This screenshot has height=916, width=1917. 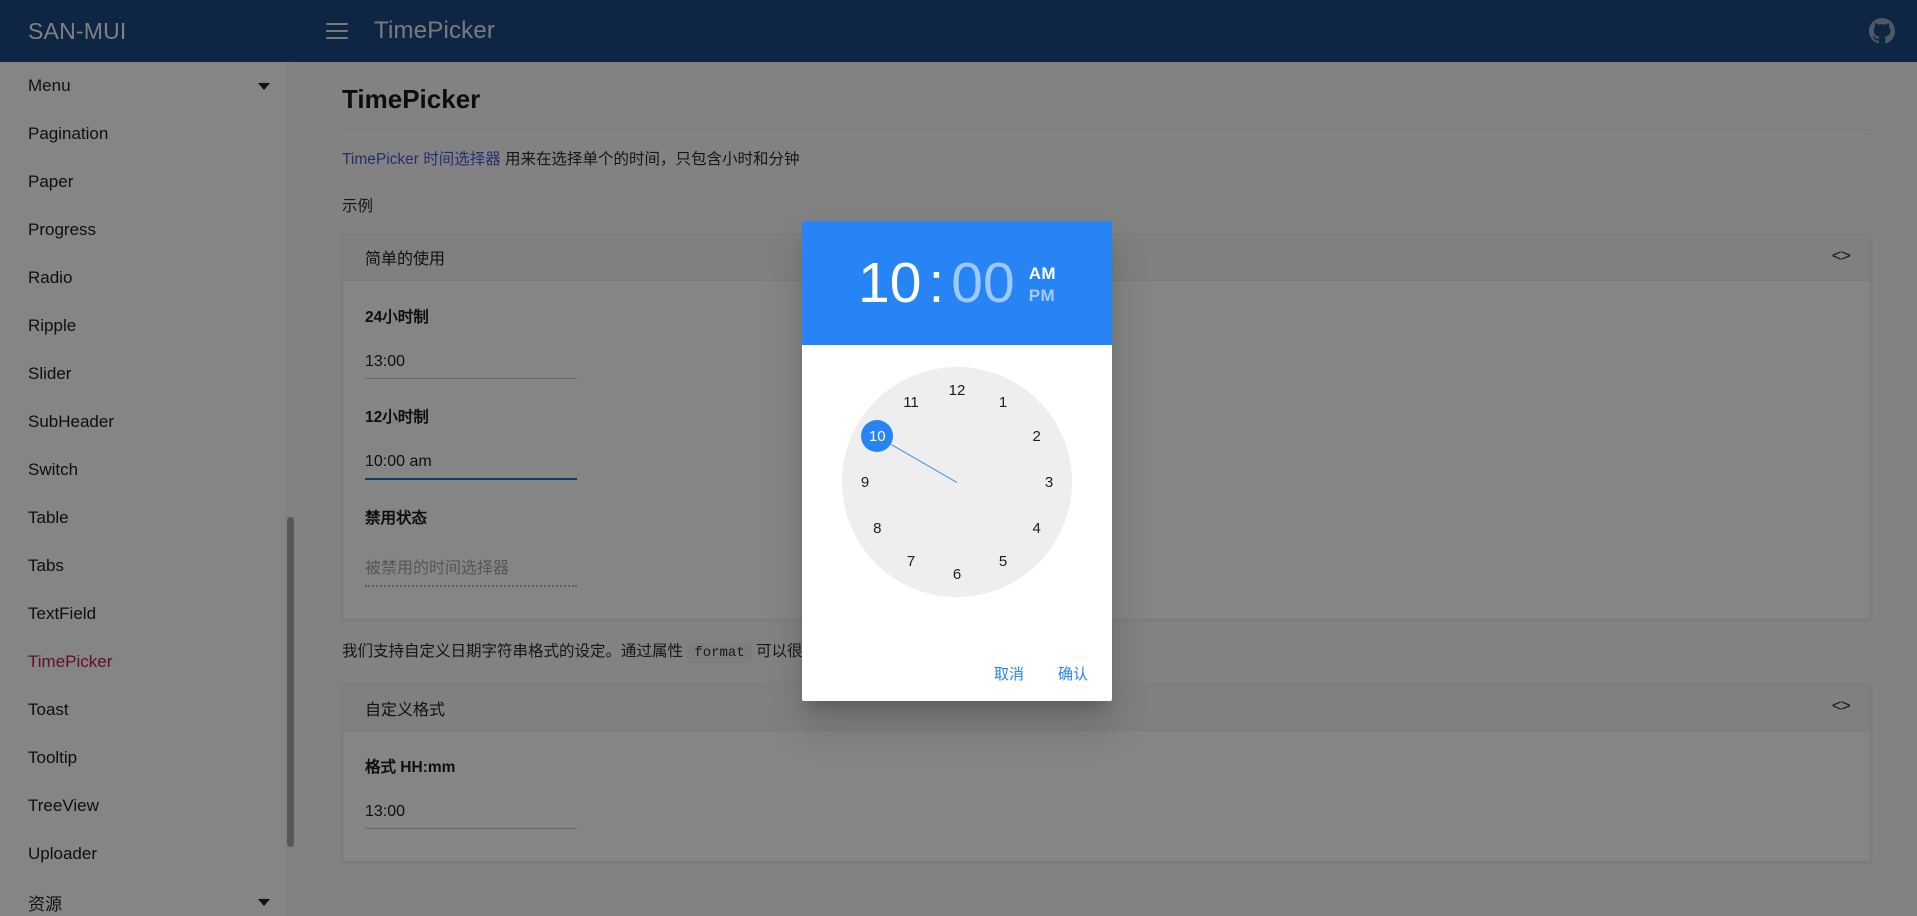 I want to click on clock-hour-4: 4, so click(x=1037, y=528).